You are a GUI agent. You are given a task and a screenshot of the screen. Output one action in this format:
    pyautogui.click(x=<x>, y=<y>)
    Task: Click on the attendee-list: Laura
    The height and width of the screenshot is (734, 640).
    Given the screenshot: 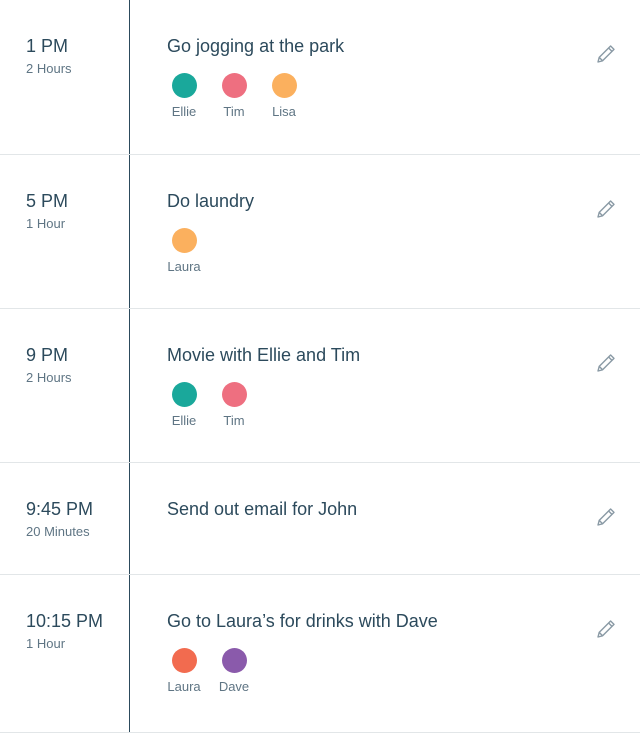 What is the action you would take?
    pyautogui.click(x=184, y=251)
    